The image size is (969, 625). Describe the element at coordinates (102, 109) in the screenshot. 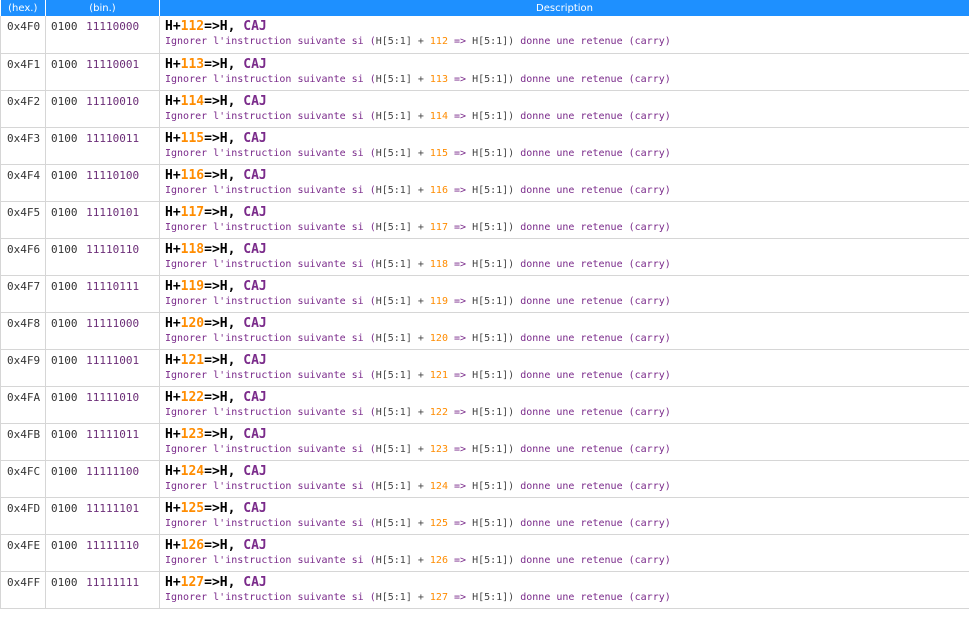

I see `opcode-bin: 0100 11110010` at that location.